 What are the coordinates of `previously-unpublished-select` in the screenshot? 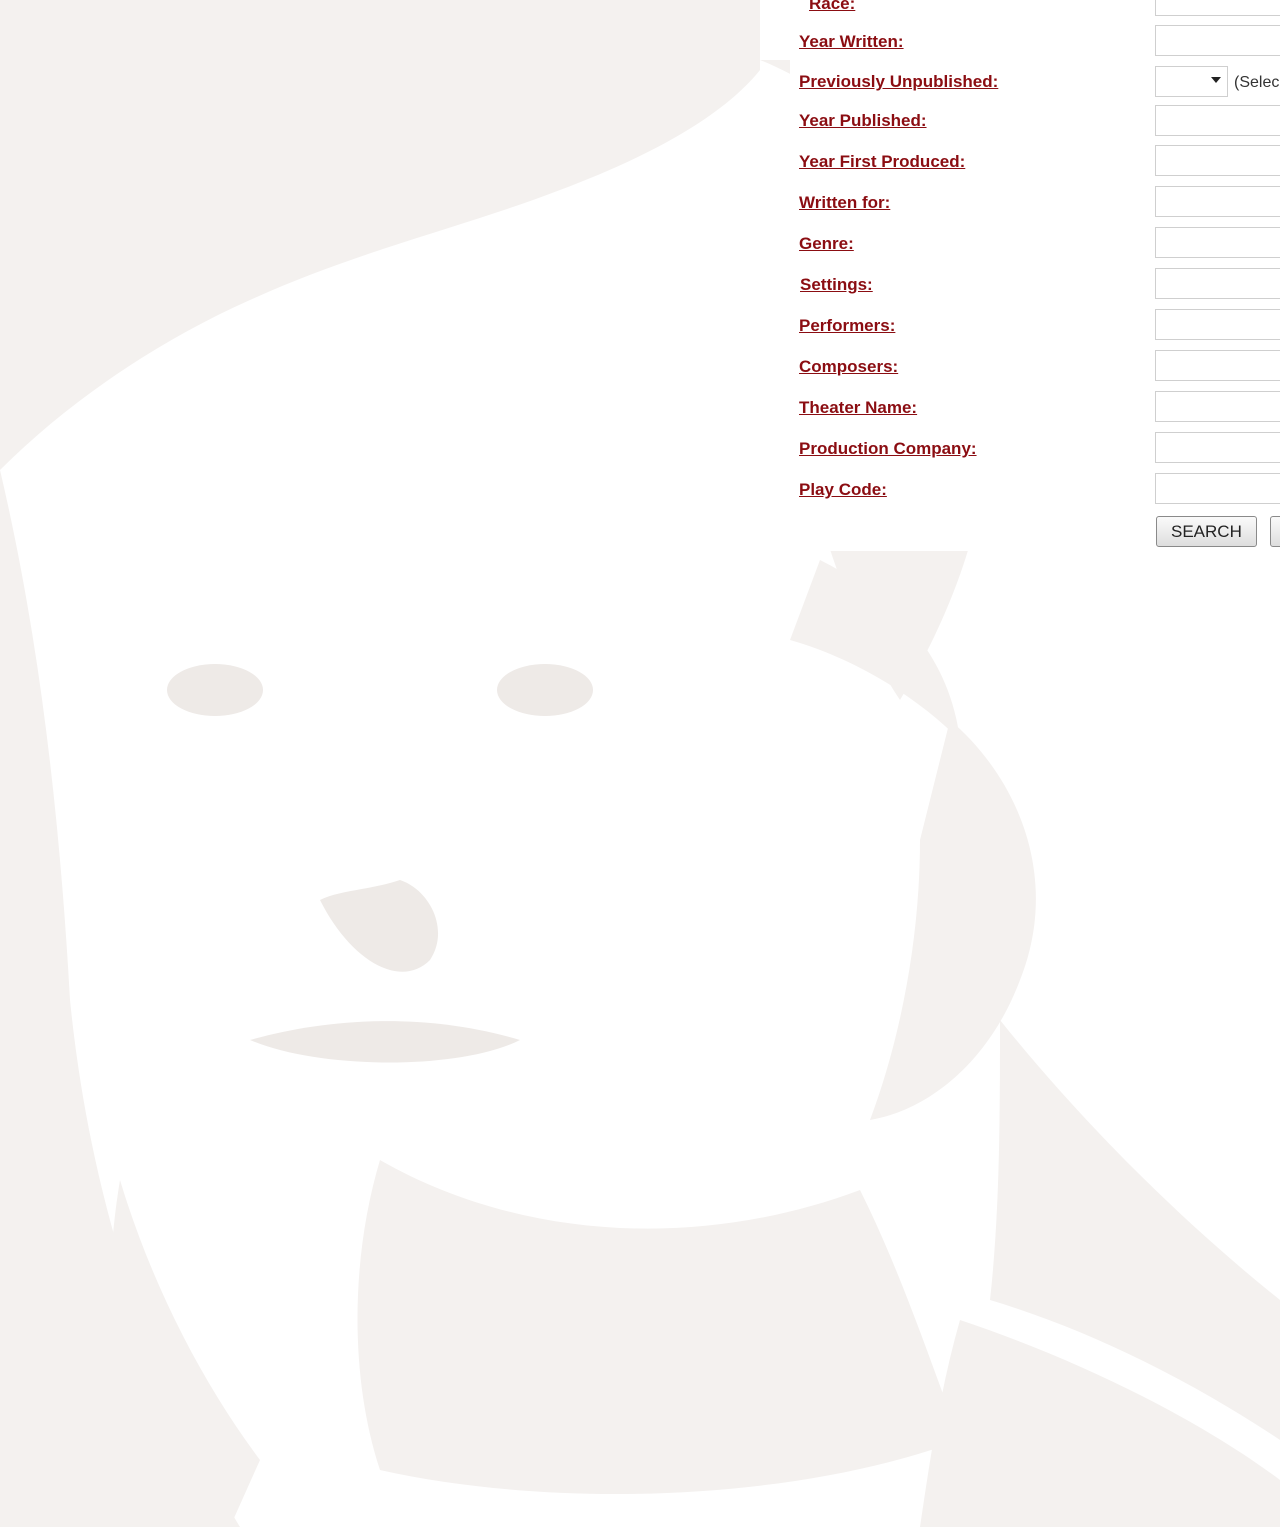 It's located at (1191, 81).